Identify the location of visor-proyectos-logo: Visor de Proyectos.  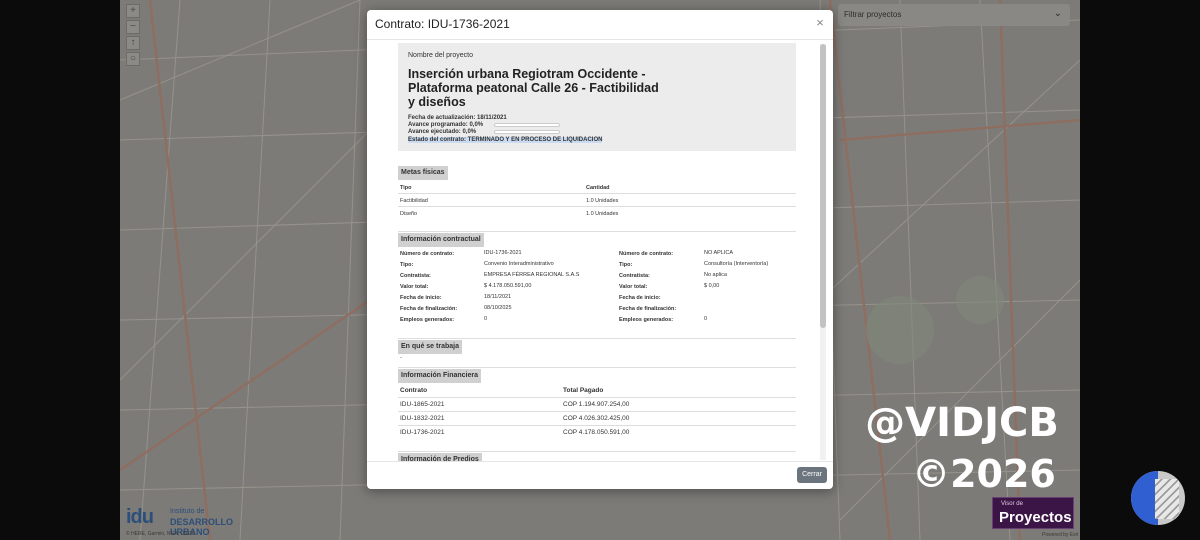
(1033, 513).